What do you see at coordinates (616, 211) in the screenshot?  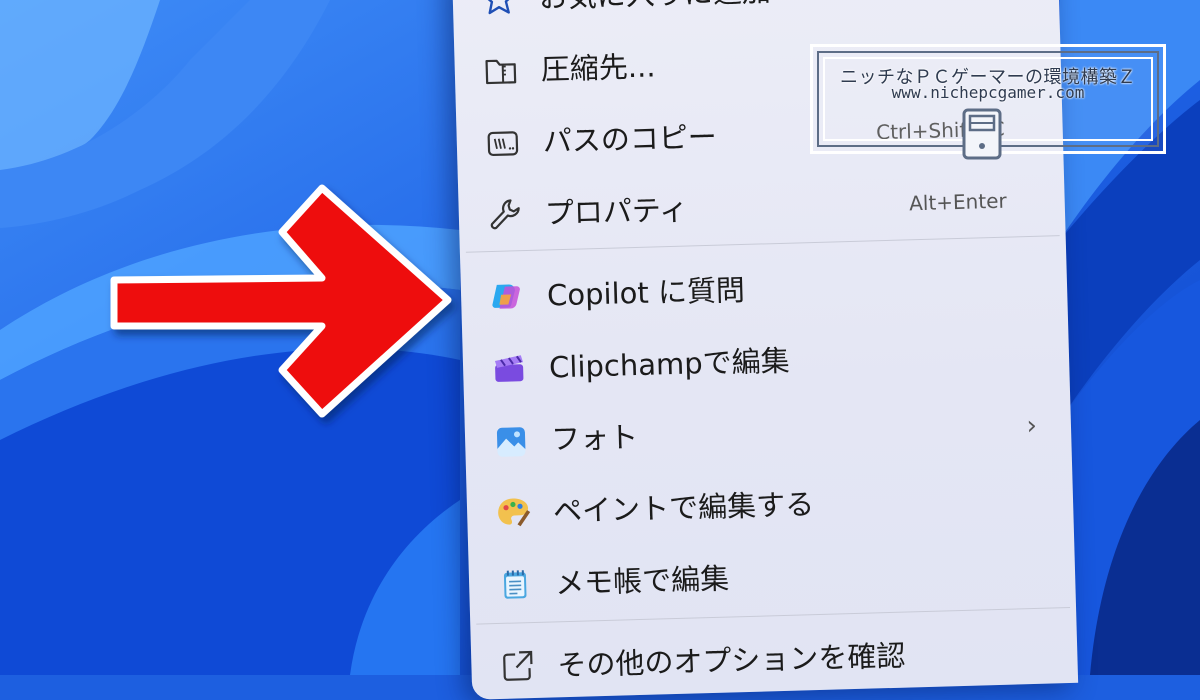 I see `menu-item-label: プロパティ` at bounding box center [616, 211].